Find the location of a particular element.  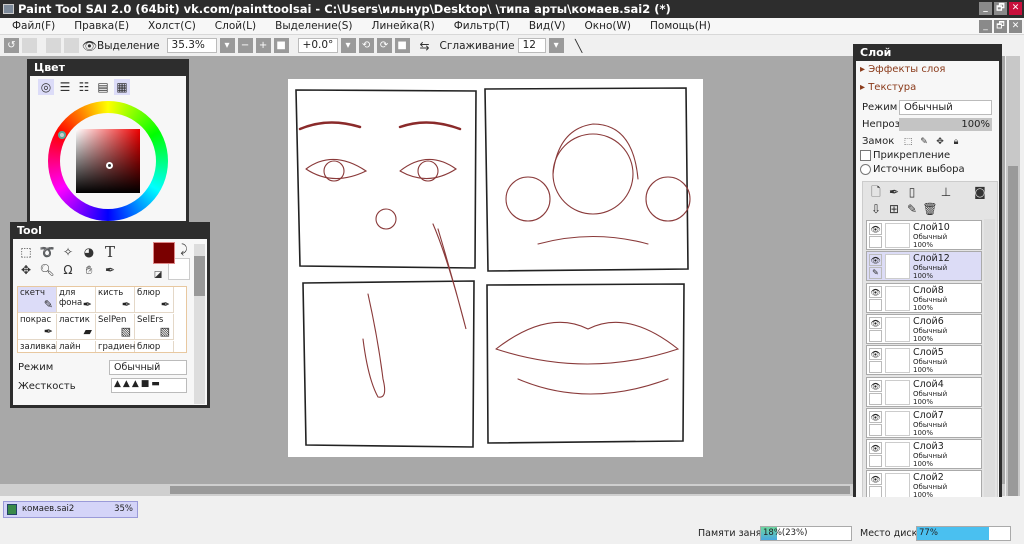

shape-icon: ◕ is located at coordinates (89, 252).